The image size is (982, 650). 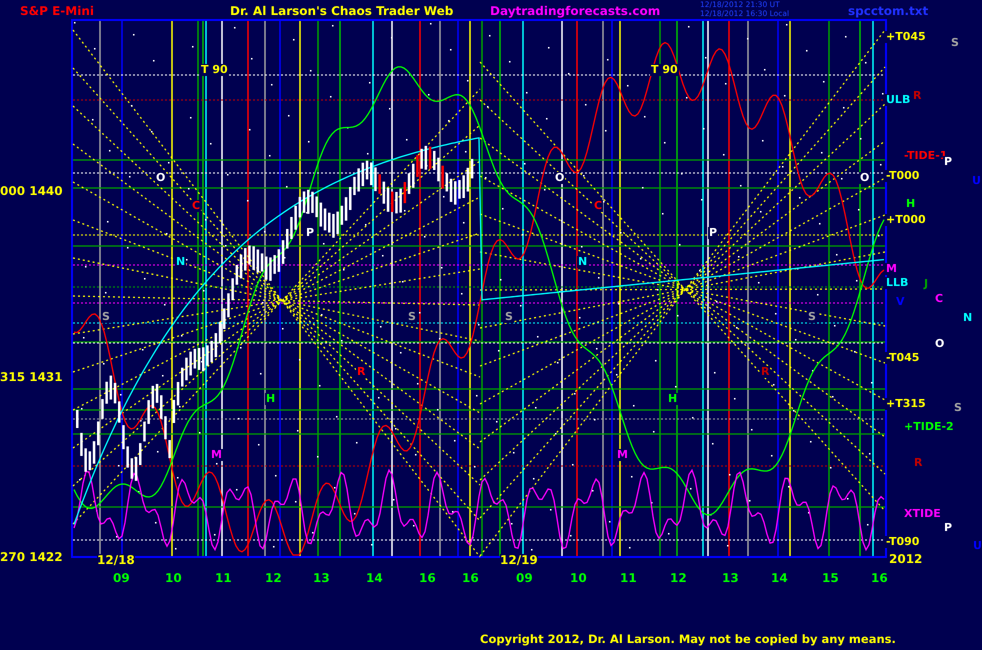 I want to click on y-axis-label: 315 1431, so click(x=31, y=377).